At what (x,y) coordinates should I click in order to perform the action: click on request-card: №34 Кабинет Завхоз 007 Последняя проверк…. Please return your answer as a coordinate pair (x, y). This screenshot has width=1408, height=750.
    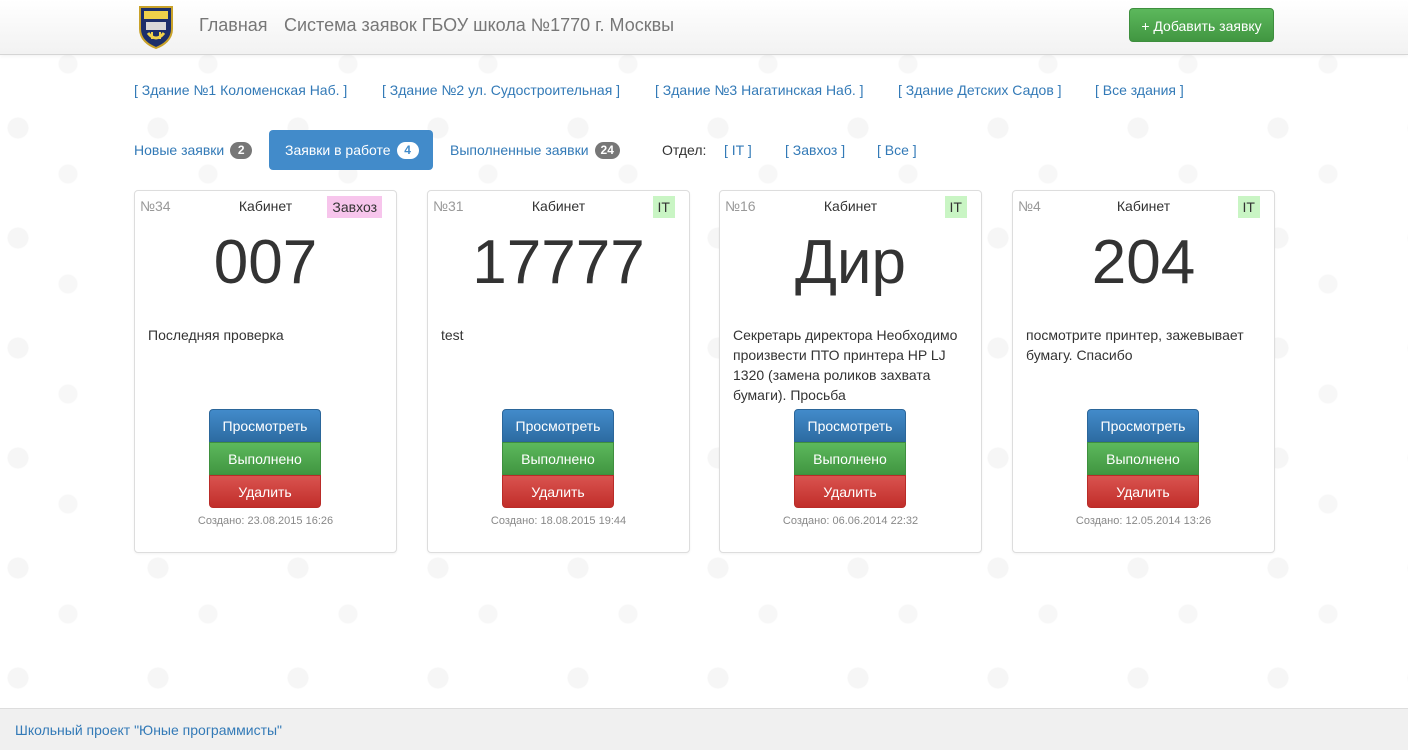
    Looking at the image, I should click on (265, 371).